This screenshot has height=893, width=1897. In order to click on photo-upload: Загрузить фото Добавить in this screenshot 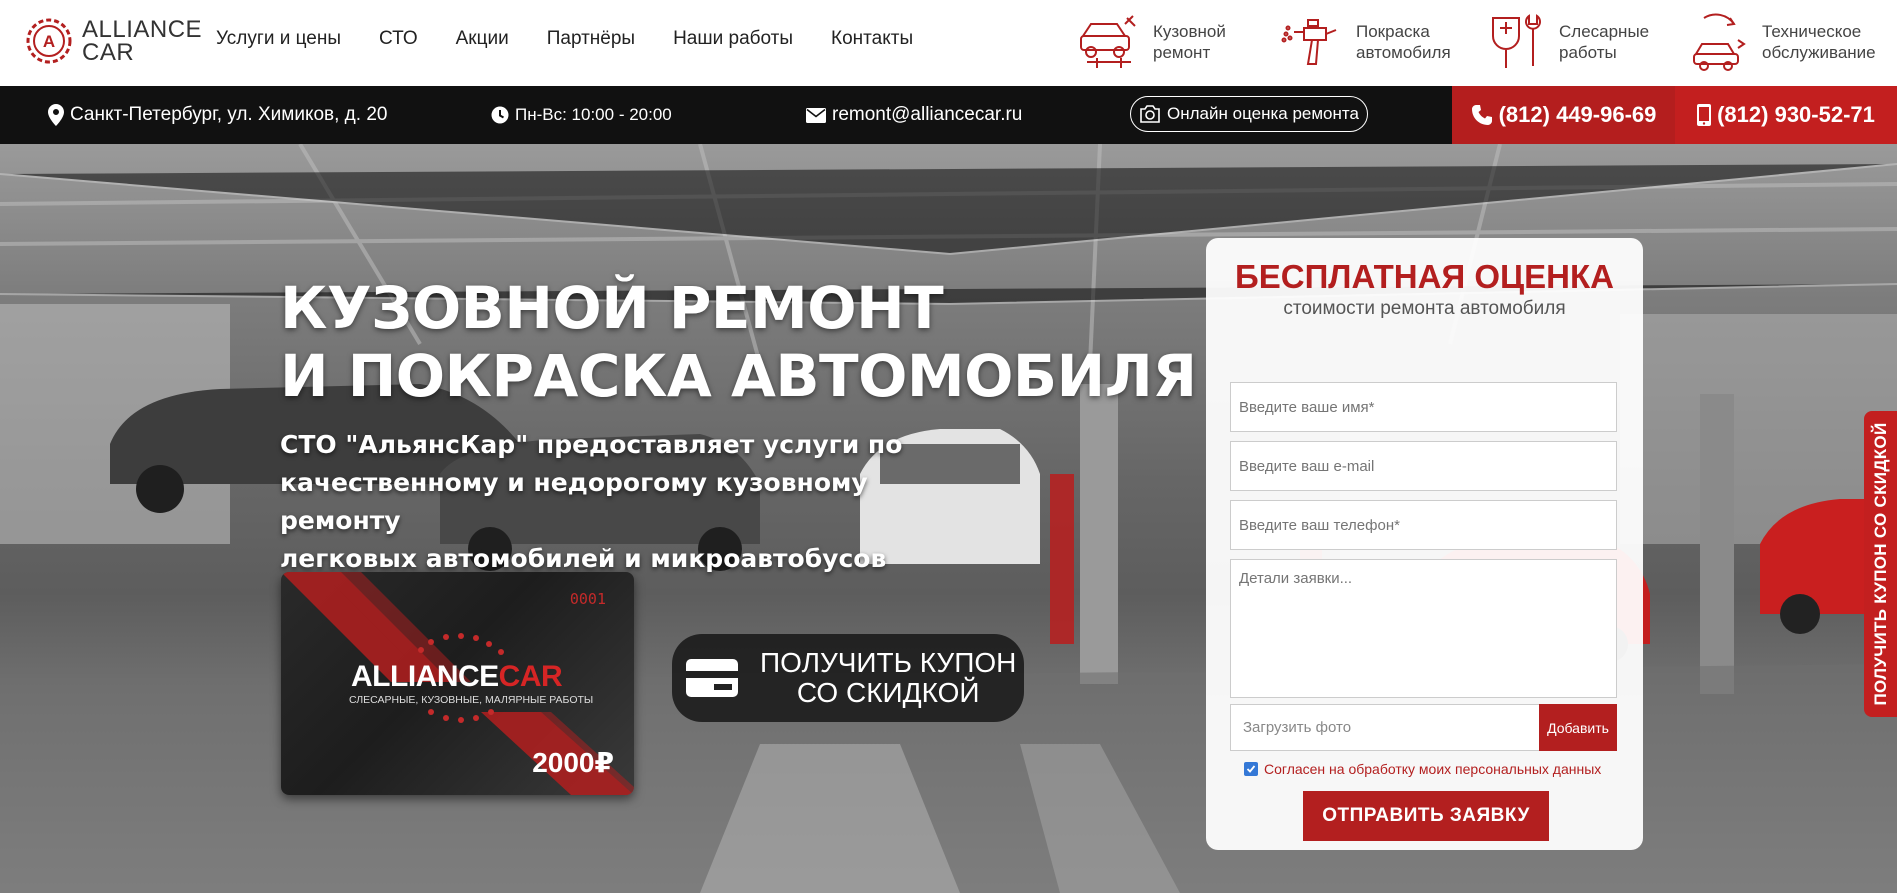, I will do `click(1423, 727)`.